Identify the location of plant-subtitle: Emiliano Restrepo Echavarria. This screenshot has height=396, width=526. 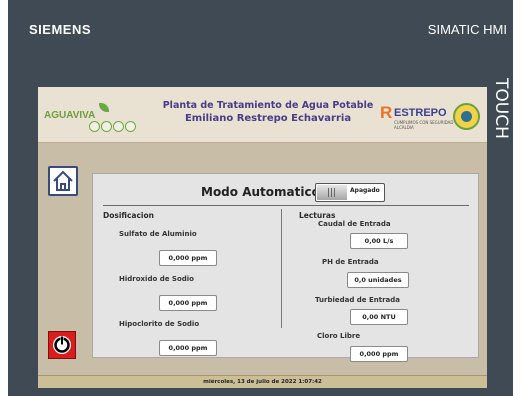
(268, 118).